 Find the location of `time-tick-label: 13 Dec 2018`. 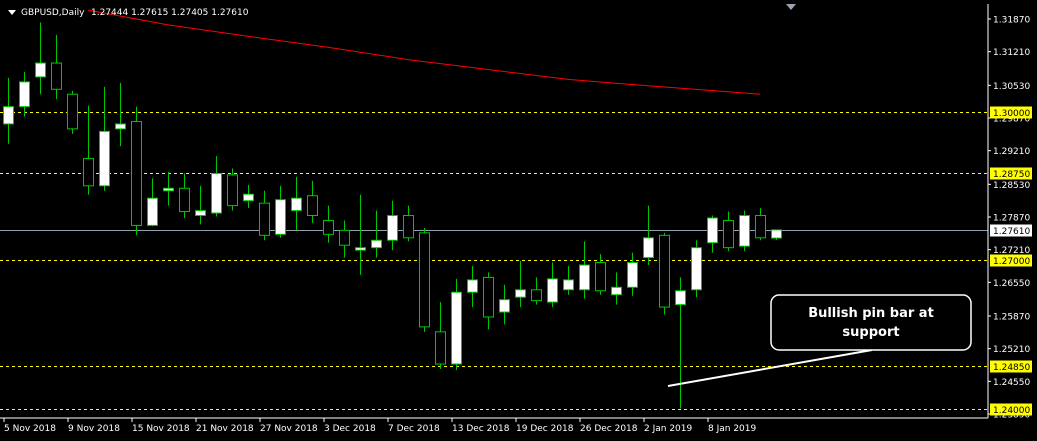

time-tick-label: 13 Dec 2018 is located at coordinates (481, 429).